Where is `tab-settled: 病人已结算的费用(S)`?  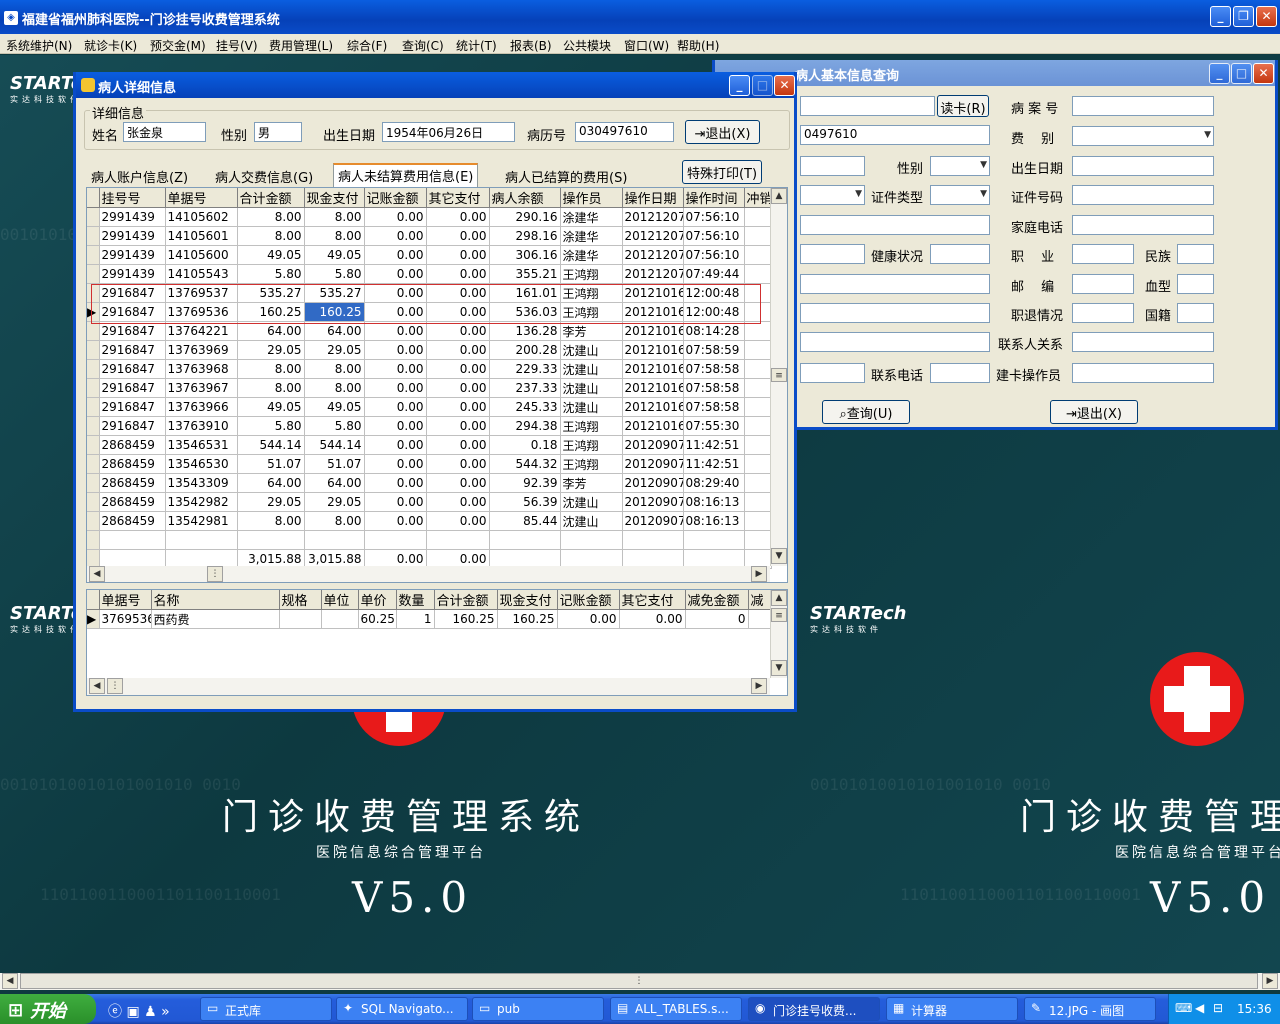
tab-settled: 病人已结算的费用(S) is located at coordinates (566, 176).